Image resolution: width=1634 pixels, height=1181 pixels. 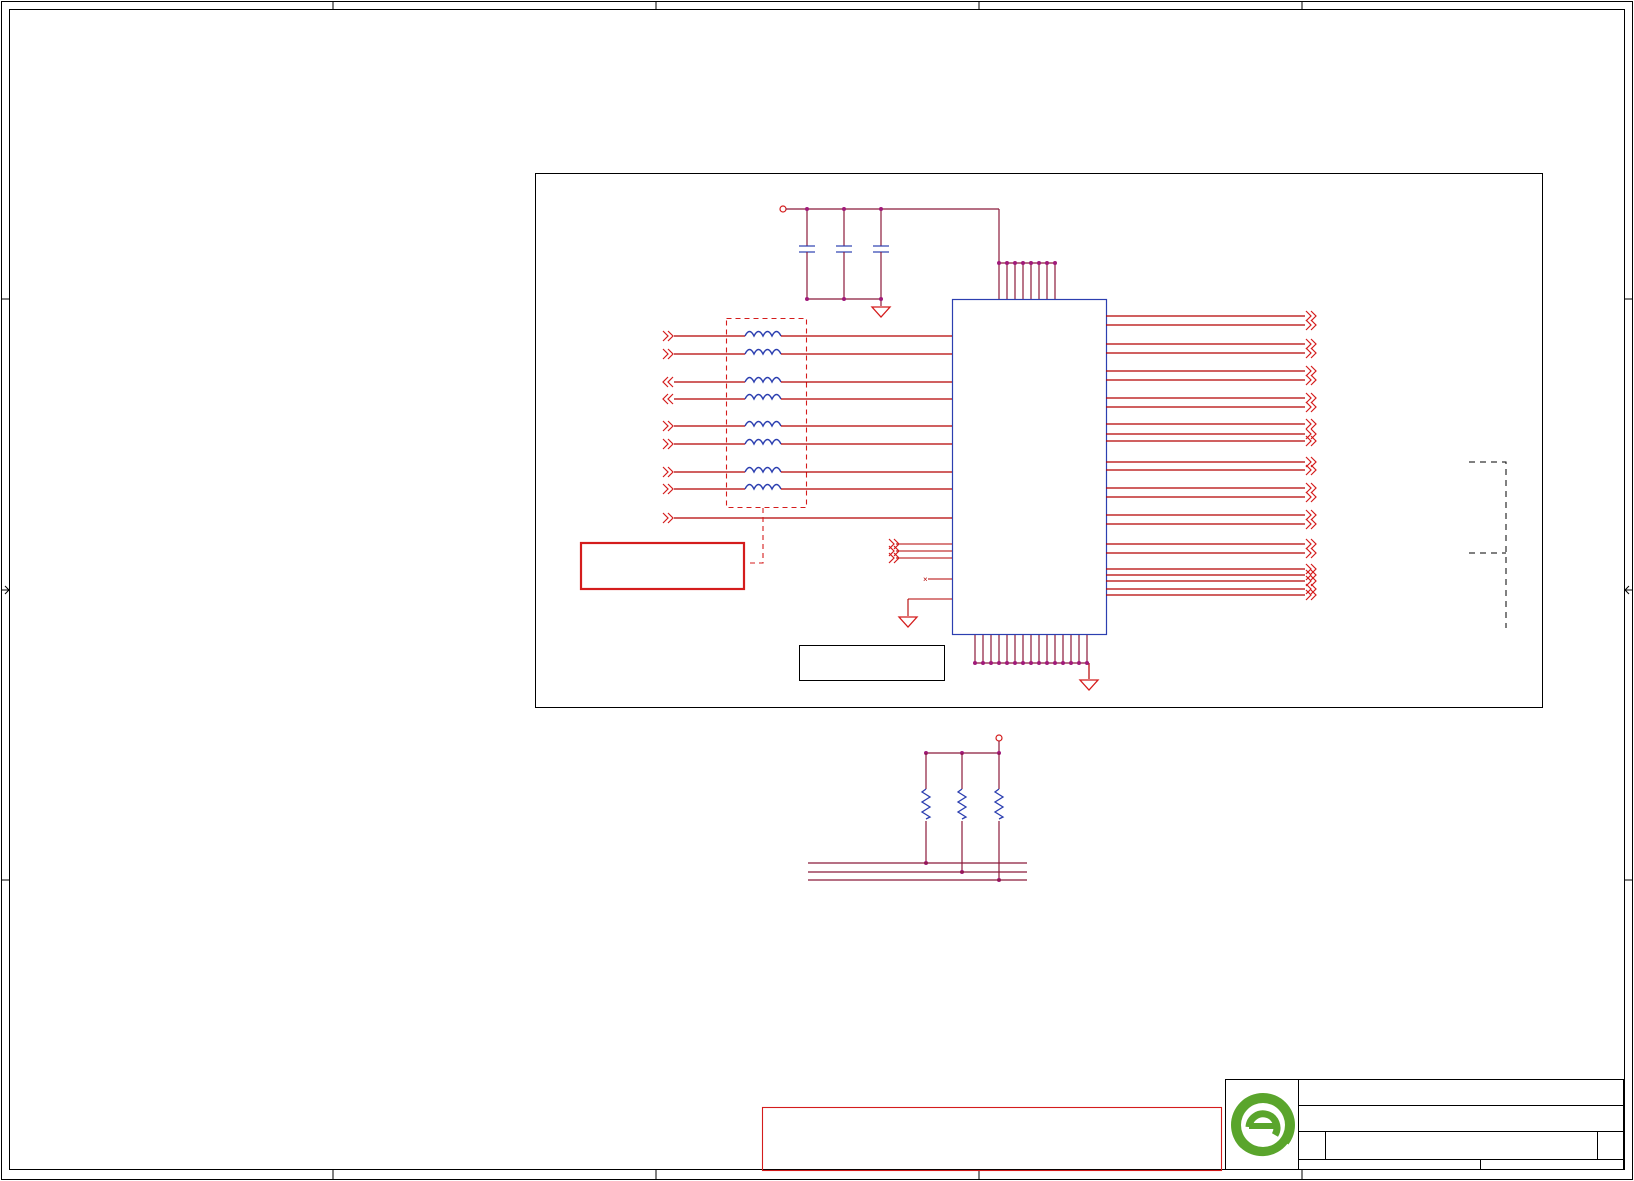 I want to click on ground-symbol-ic, so click(x=1089, y=685).